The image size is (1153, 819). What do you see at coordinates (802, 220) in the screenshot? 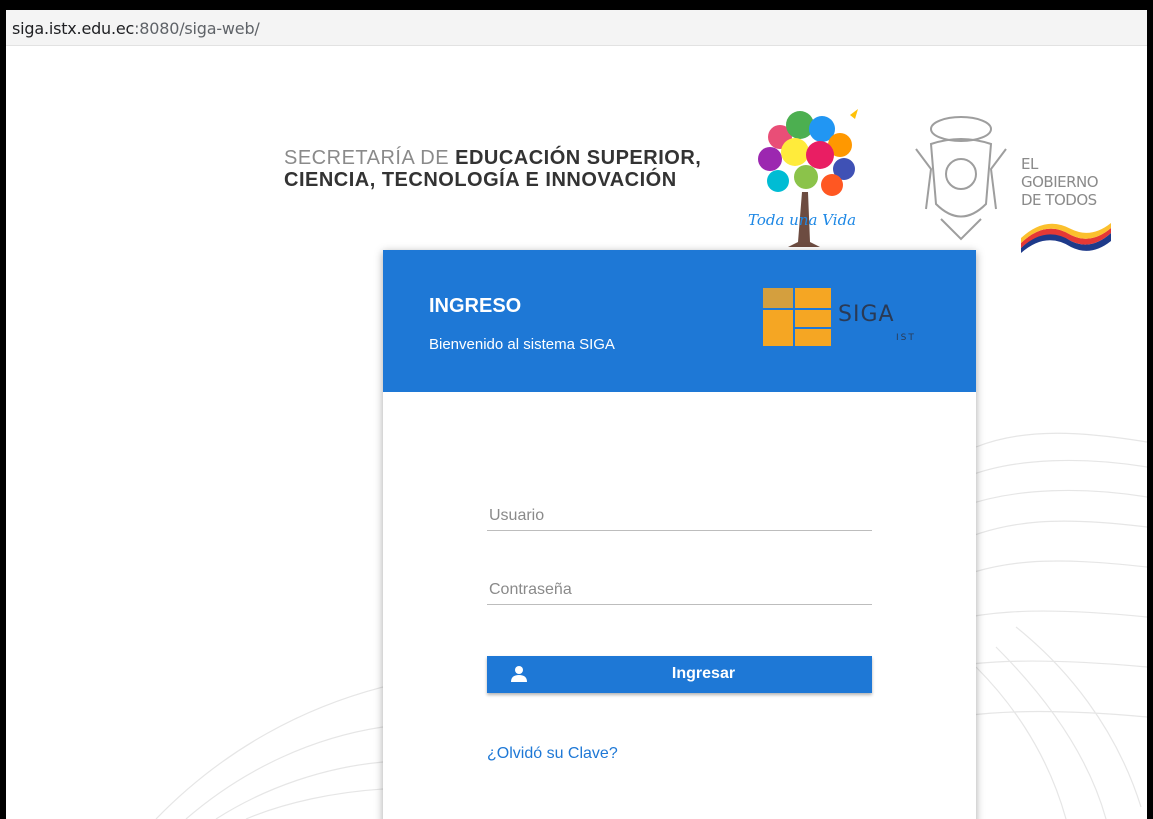
I see `tree-logo-text: Toda una Vida` at bounding box center [802, 220].